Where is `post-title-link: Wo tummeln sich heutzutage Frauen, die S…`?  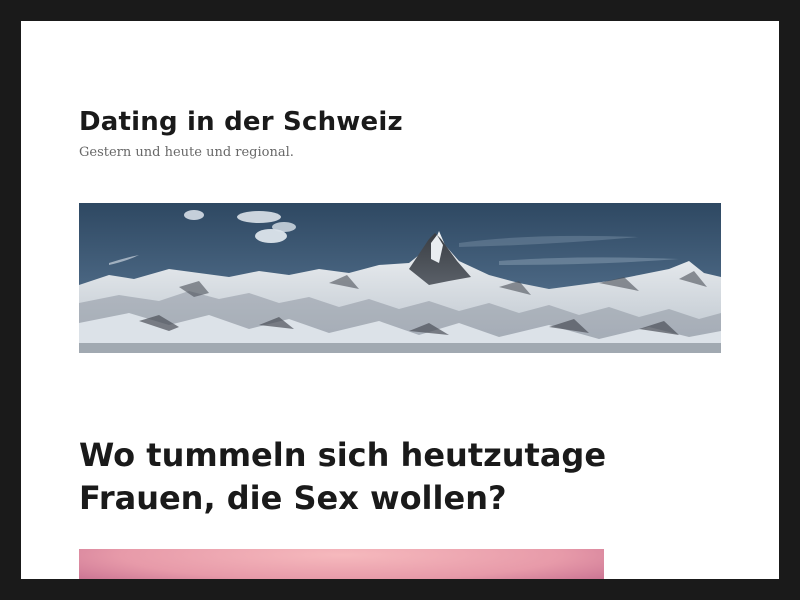
post-title-link: Wo tummeln sich heutzutage Frauen, die S… is located at coordinates (379, 477).